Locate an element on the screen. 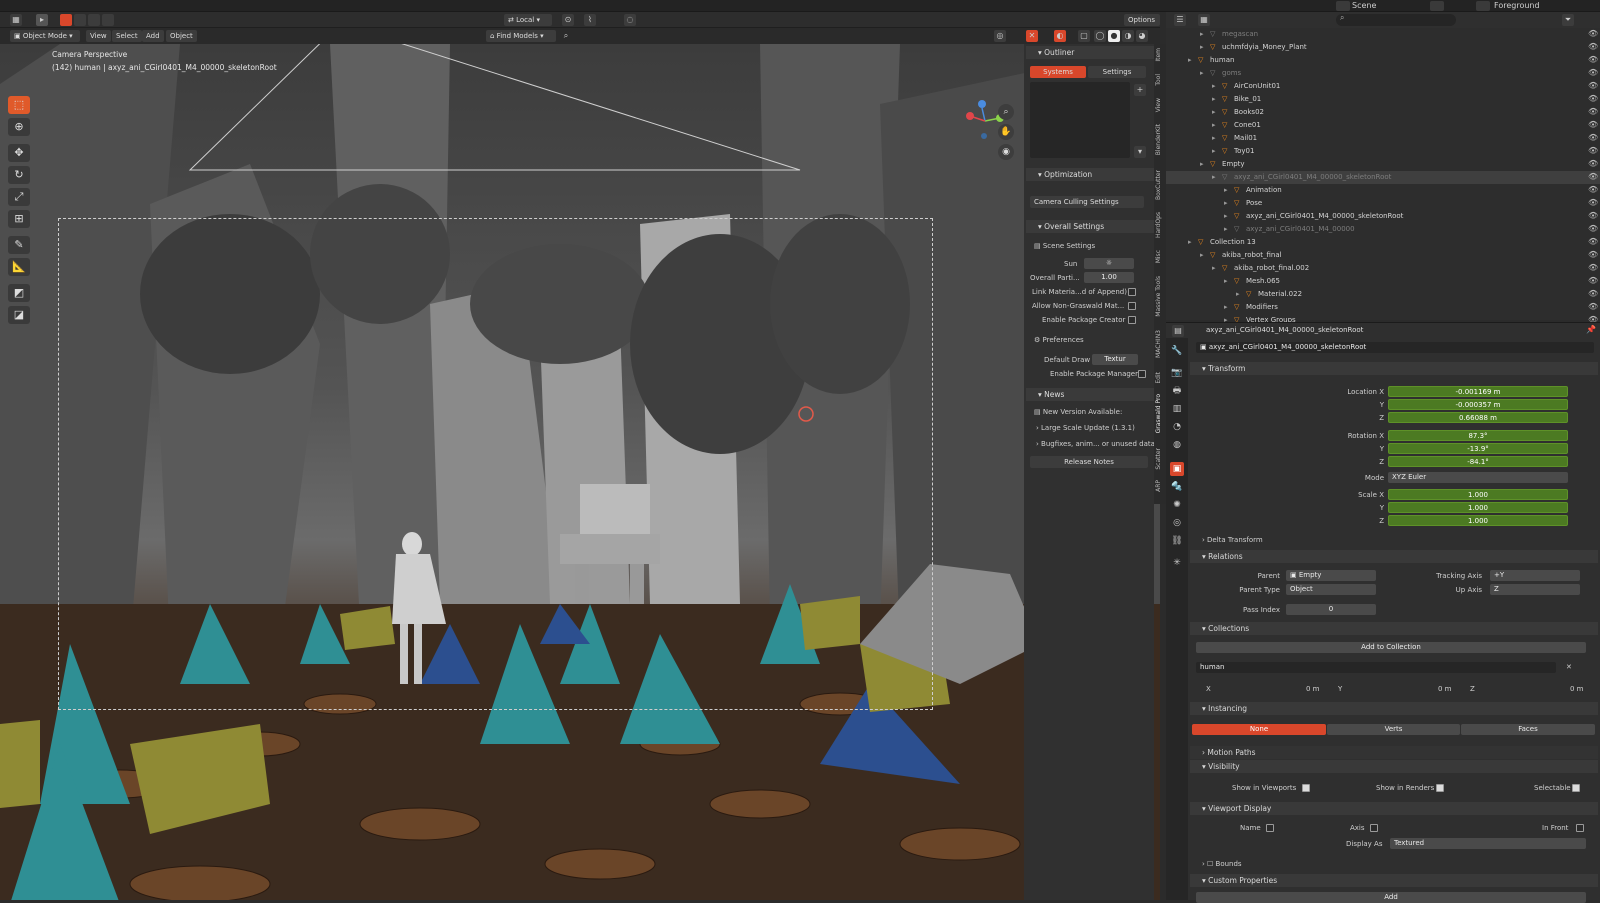  collection-offset-x-value: 0 m is located at coordinates (1313, 689).